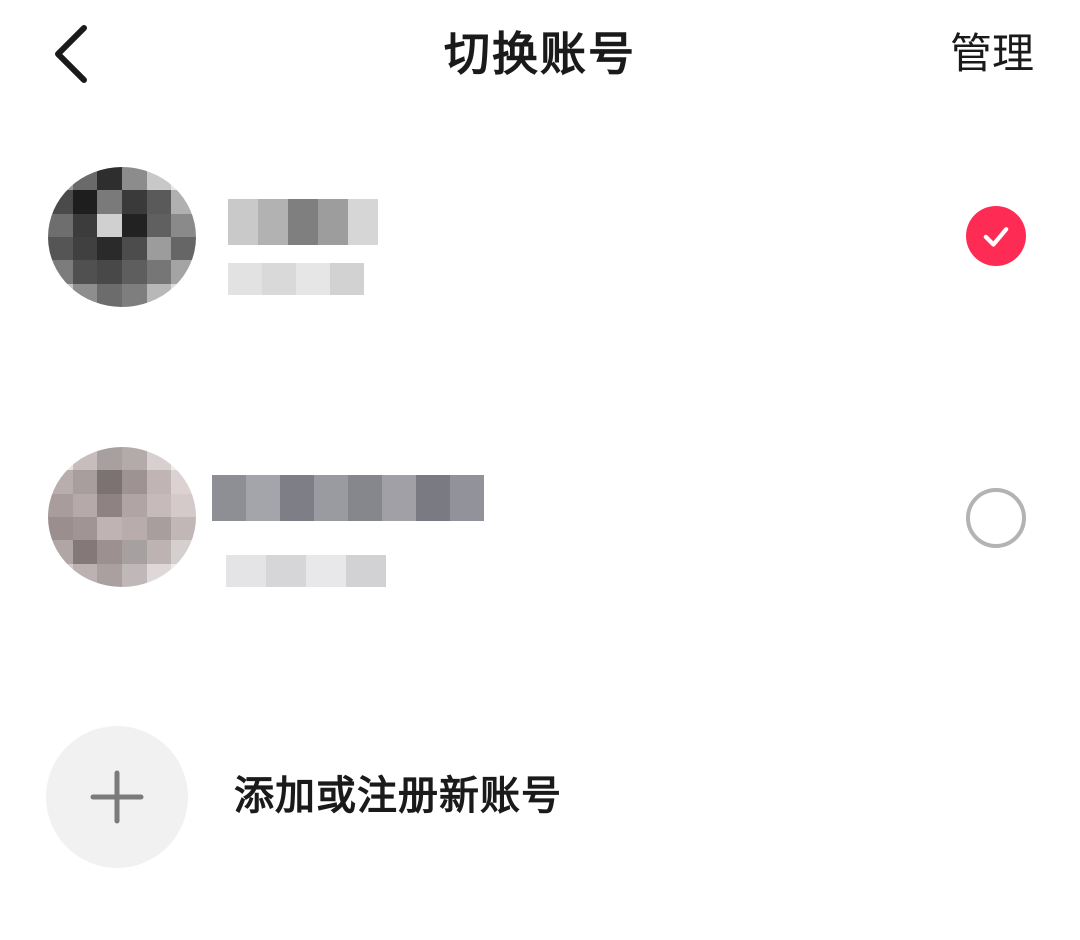  Describe the element at coordinates (992, 54) in the screenshot. I see `manage-button: 管理` at that location.